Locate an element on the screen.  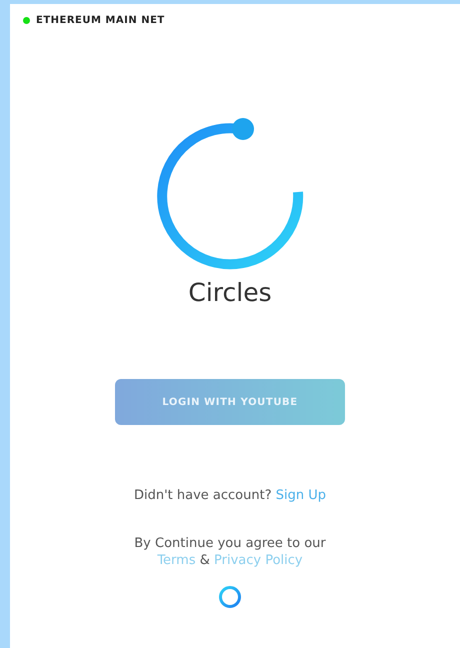
app-title: Circles is located at coordinates (230, 292).